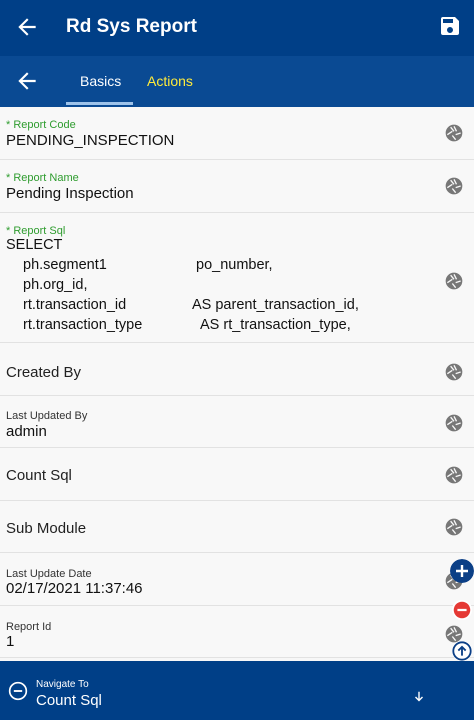 Image resolution: width=474 pixels, height=720 pixels. What do you see at coordinates (75, 305) in the screenshot?
I see `sql-line: rt.transaction_id` at bounding box center [75, 305].